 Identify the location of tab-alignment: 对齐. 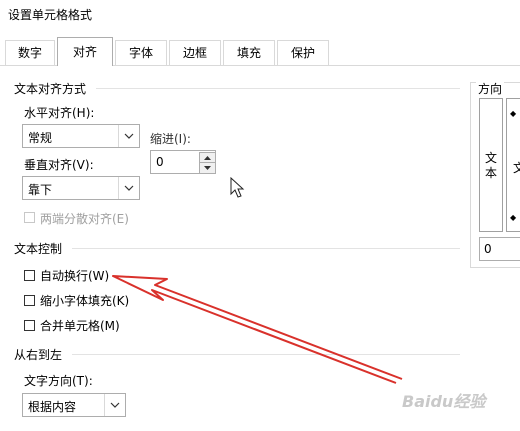
(85, 51).